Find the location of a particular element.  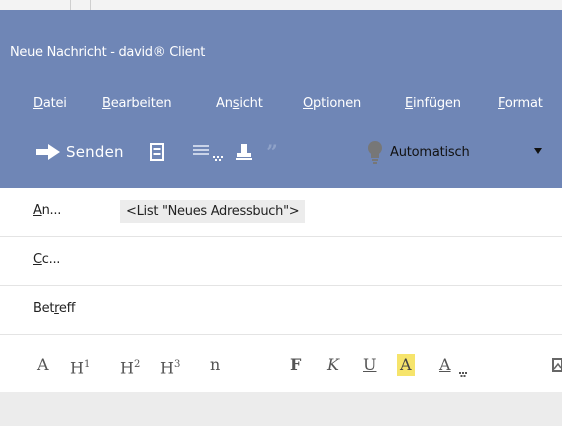

format-toolbar: A H1 H2 H3 n F K U A A is located at coordinates (281, 364).